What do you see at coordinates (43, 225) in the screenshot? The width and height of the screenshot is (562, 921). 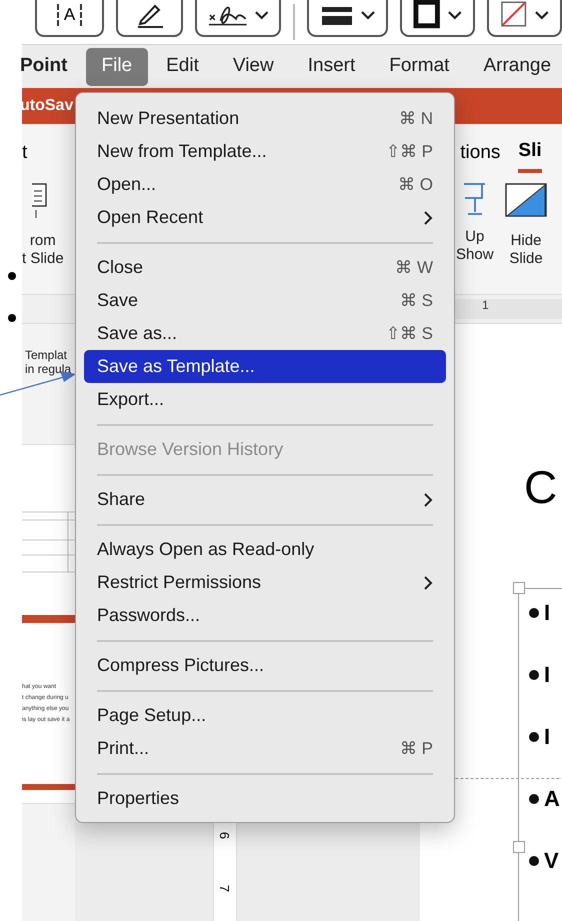 I see `ribbon-button: rom t Slide` at bounding box center [43, 225].